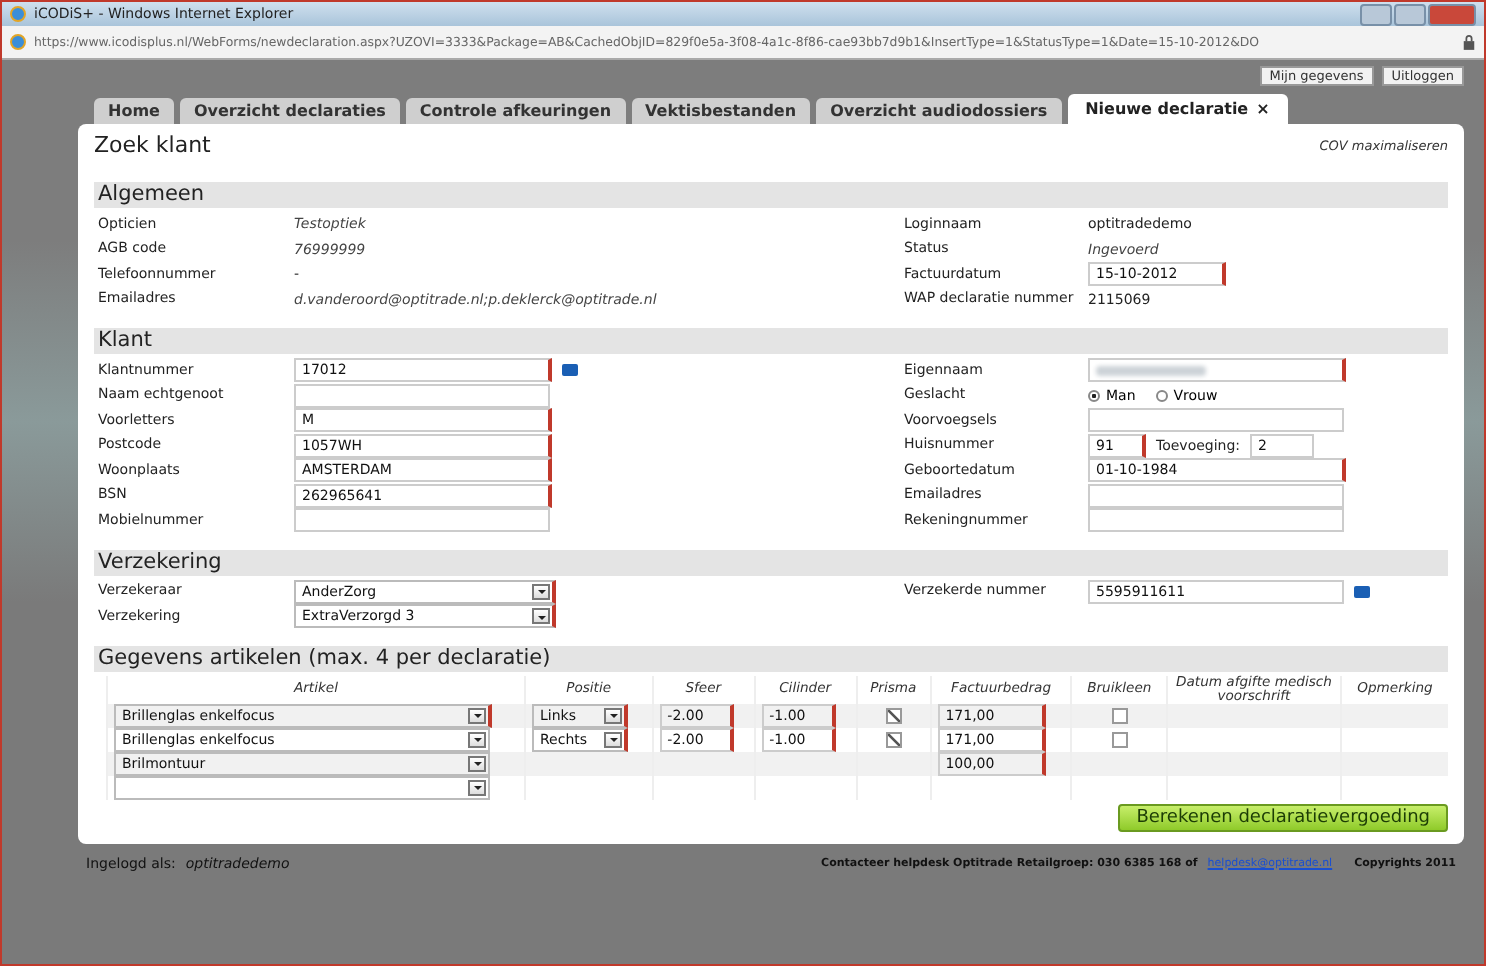  I want to click on tab: Overzicht audiodossiers, so click(939, 111).